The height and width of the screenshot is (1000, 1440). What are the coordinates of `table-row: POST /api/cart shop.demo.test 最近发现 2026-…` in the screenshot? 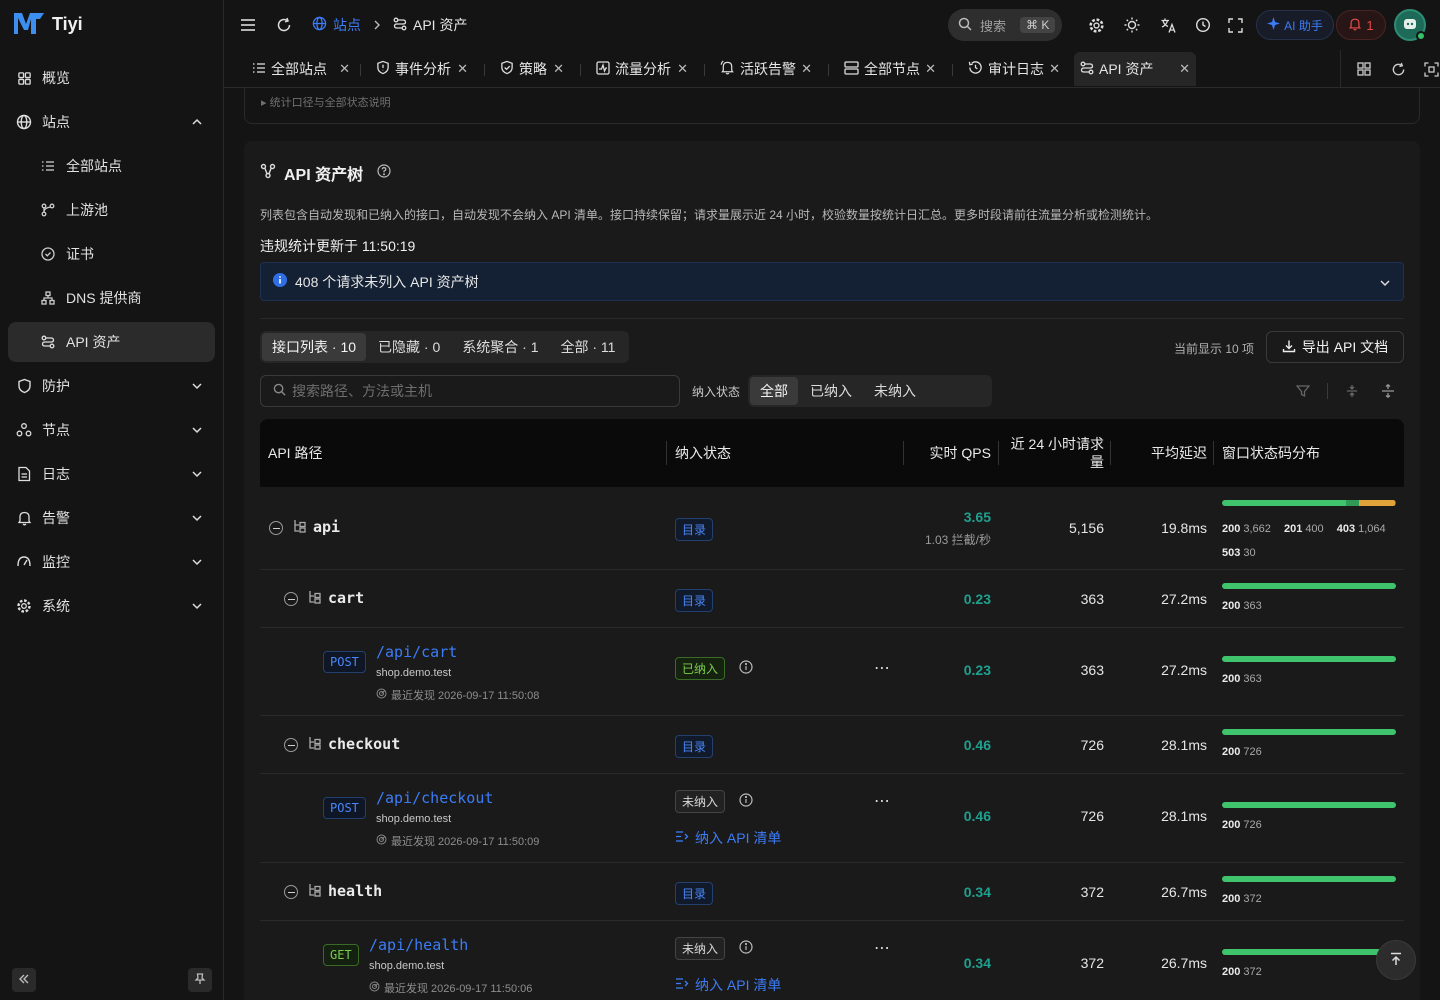 It's located at (832, 672).